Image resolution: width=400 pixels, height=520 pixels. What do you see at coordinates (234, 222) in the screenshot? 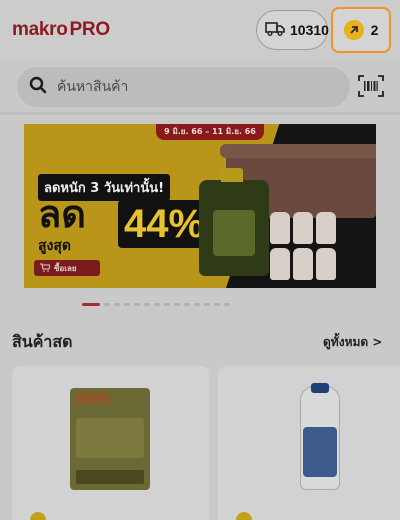
I see `sauce-bottle-image` at bounding box center [234, 222].